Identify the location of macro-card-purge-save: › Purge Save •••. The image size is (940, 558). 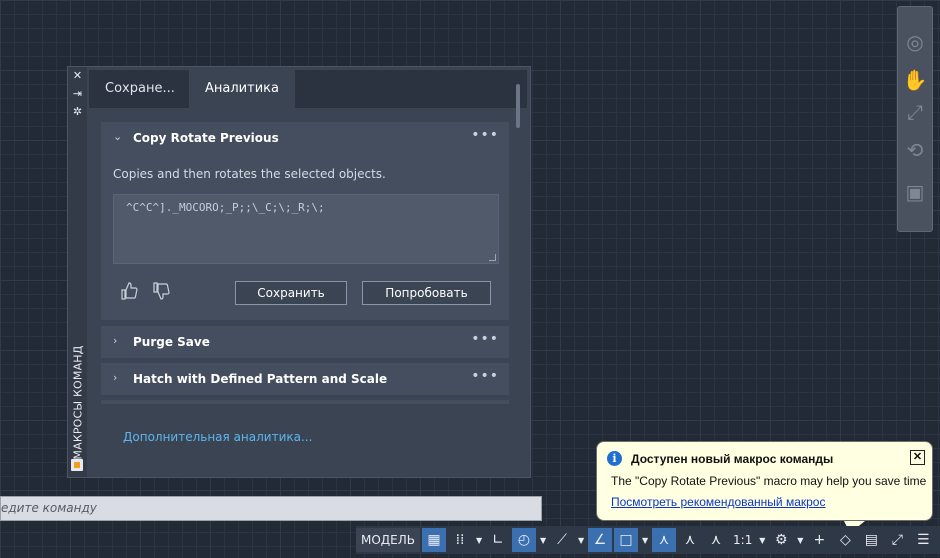
(305, 342).